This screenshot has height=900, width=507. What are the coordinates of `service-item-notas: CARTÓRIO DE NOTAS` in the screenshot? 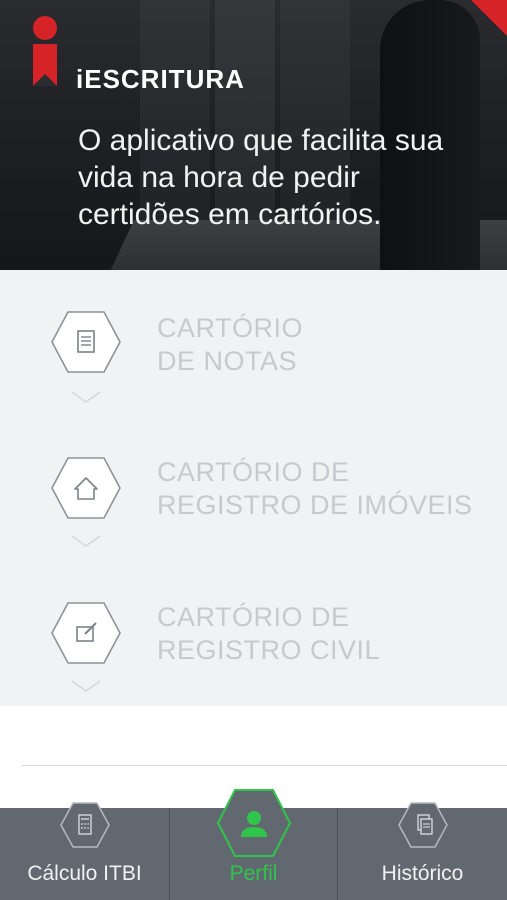 It's located at (253, 375).